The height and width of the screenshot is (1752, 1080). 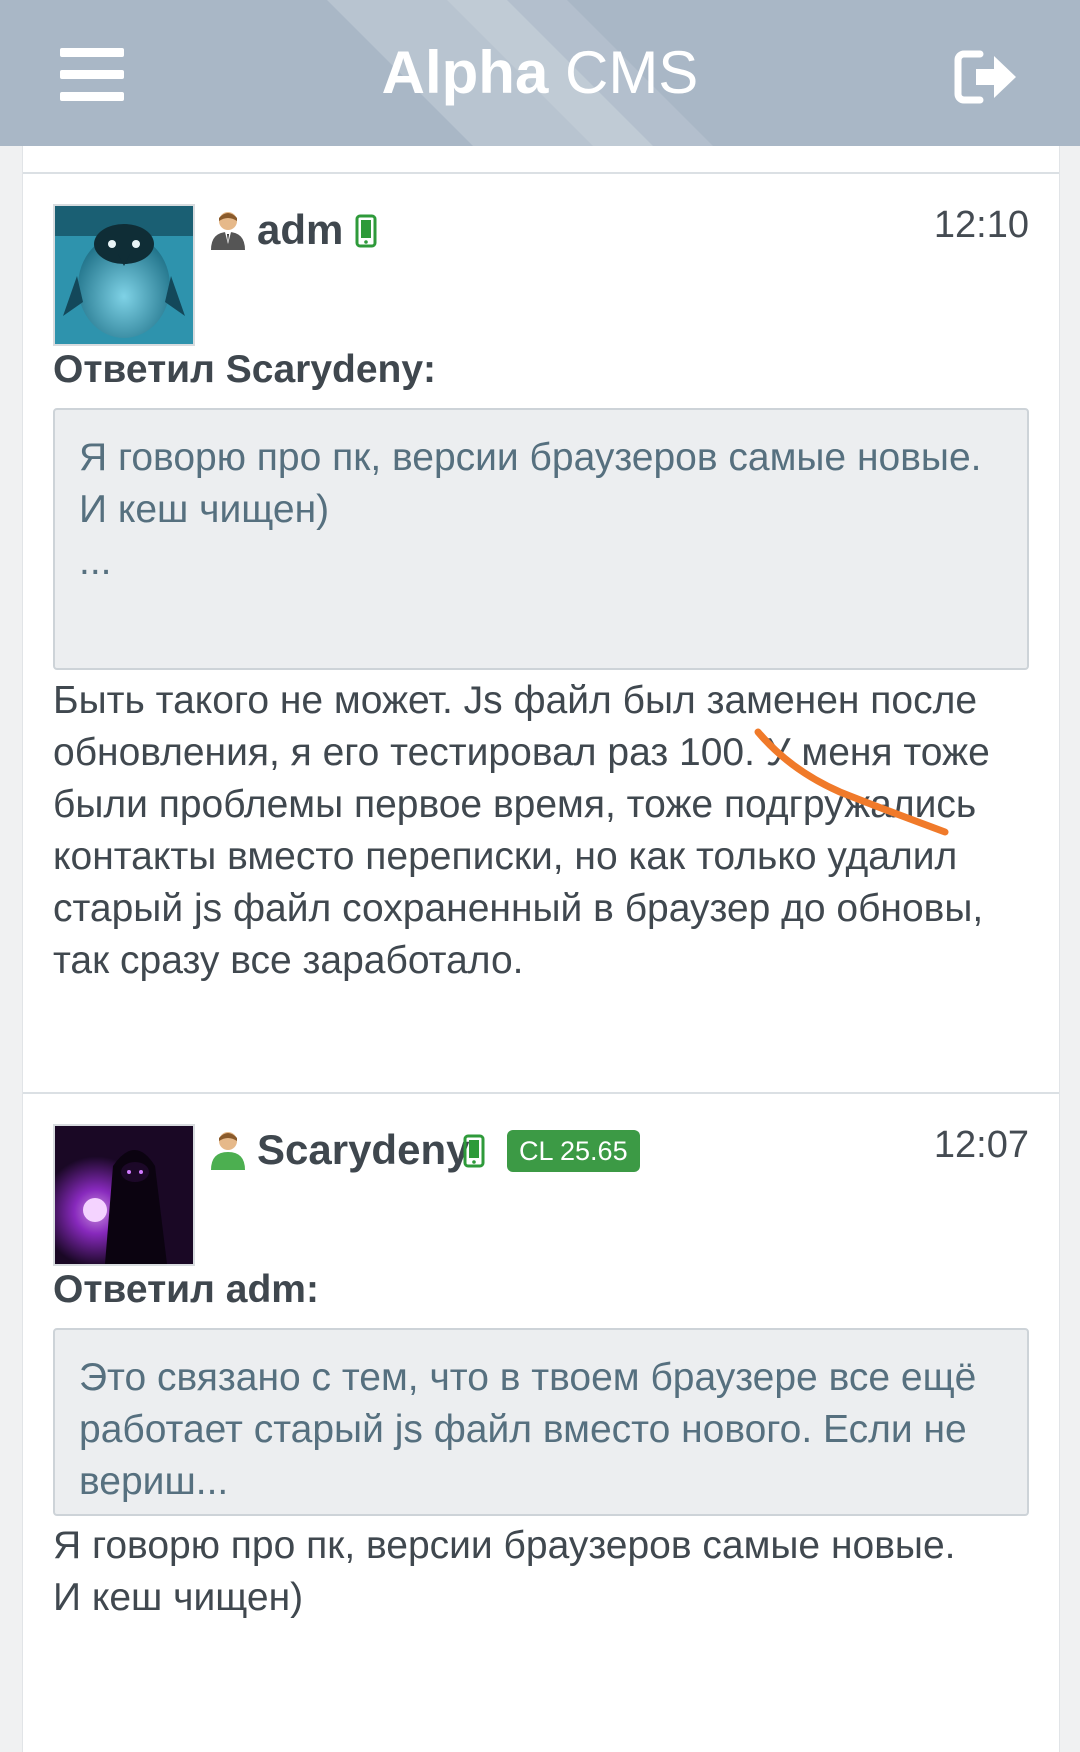 What do you see at coordinates (300, 230) in the screenshot?
I see `author-name: adm` at bounding box center [300, 230].